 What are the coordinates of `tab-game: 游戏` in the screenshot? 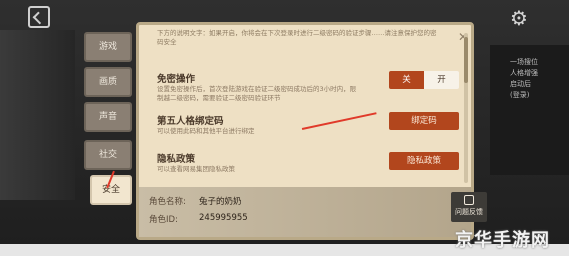 It's located at (108, 47).